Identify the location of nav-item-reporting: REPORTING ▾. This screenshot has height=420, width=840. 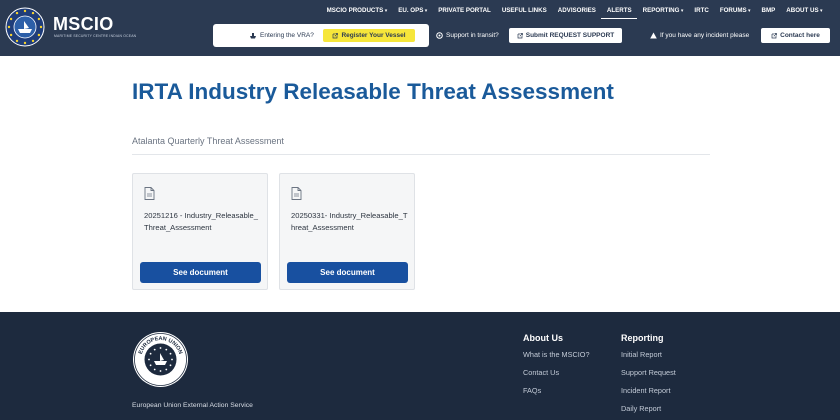
(663, 13).